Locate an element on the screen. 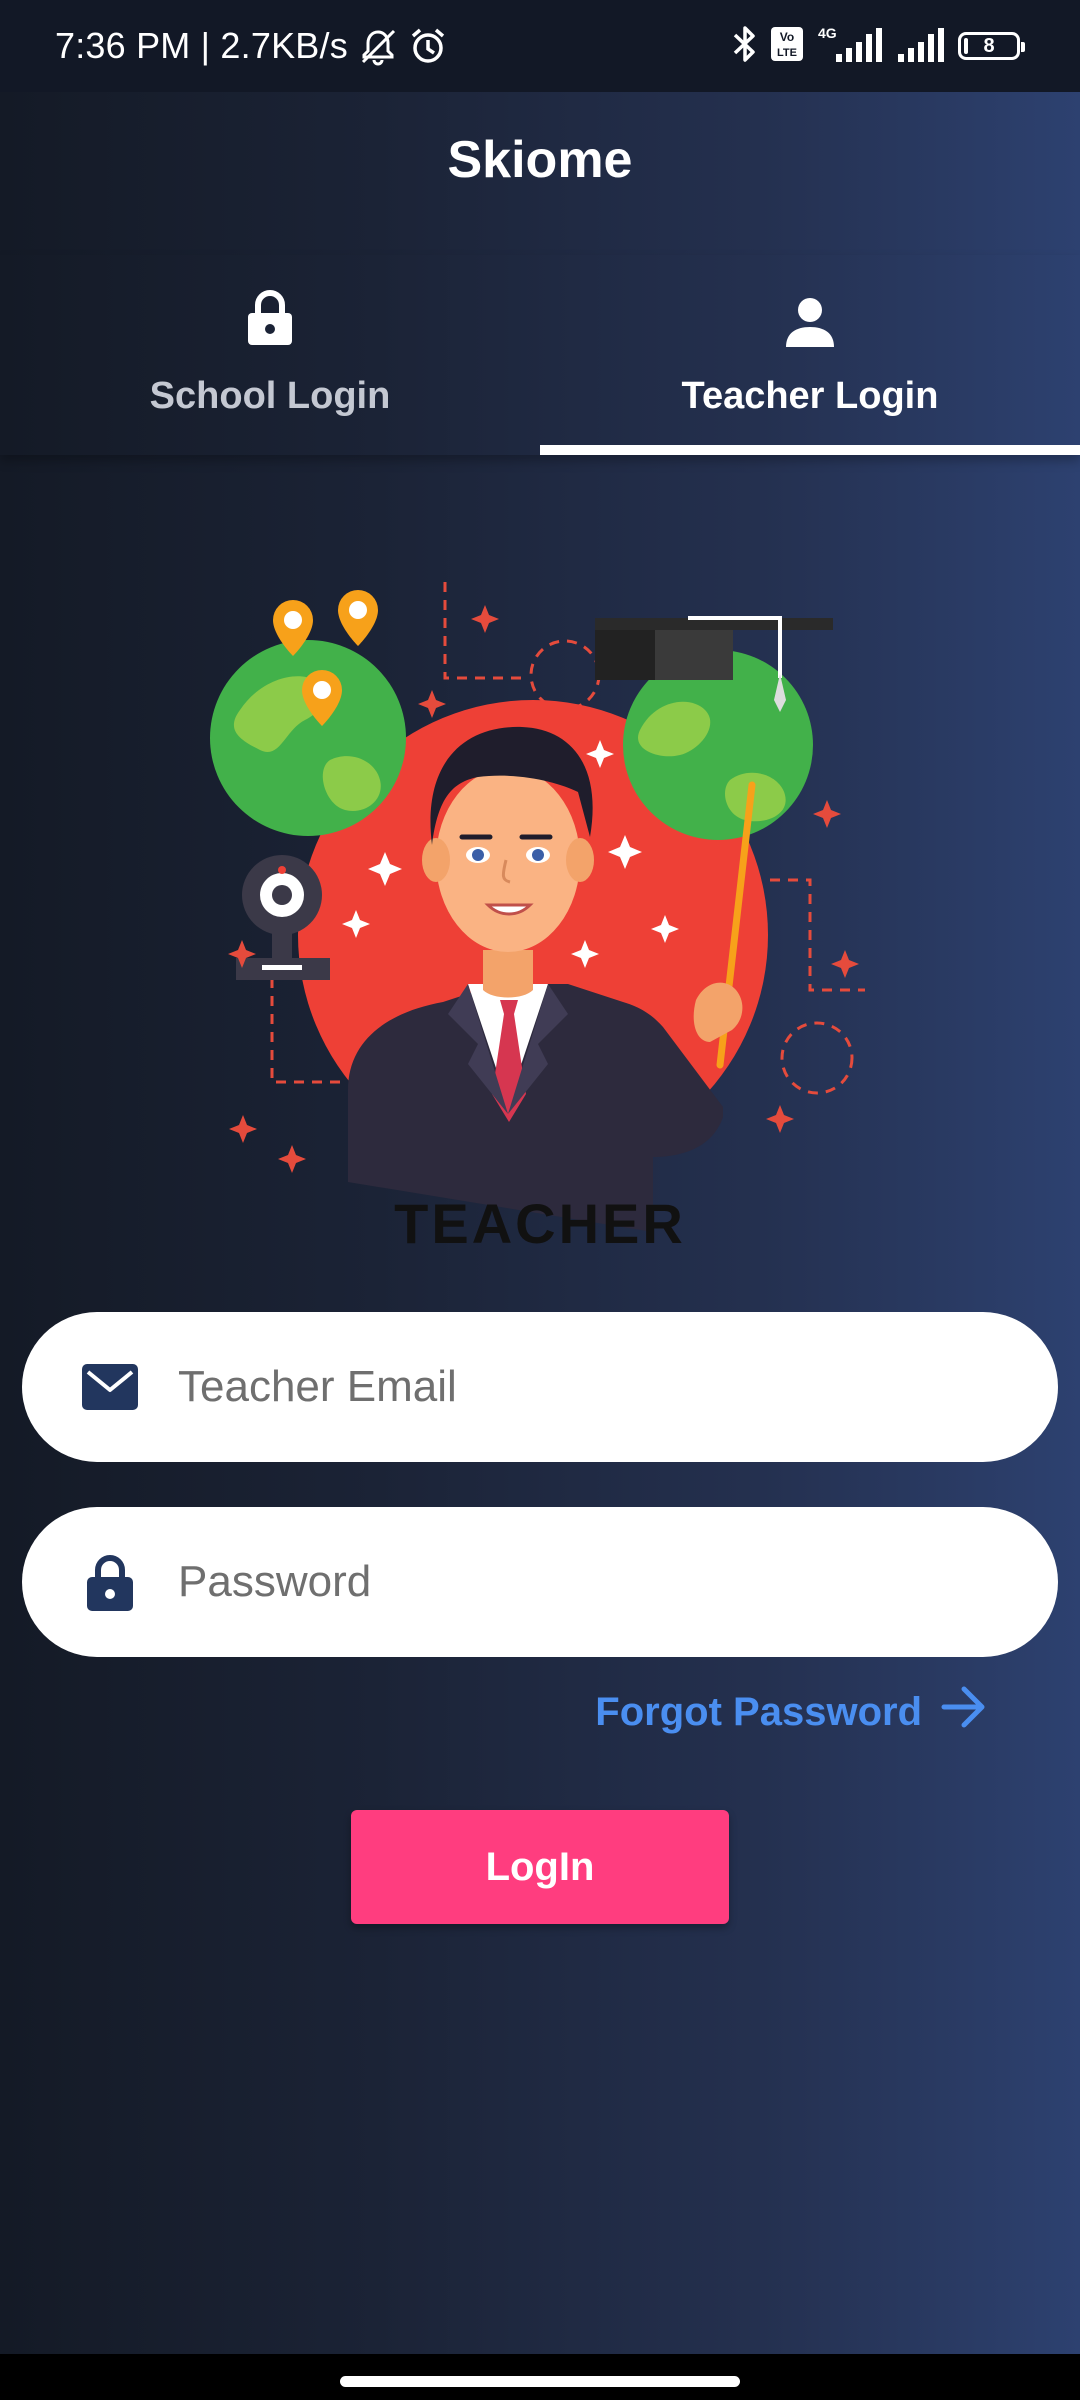 This screenshot has width=1080, height=2400. network-type-label: 4G is located at coordinates (827, 33).